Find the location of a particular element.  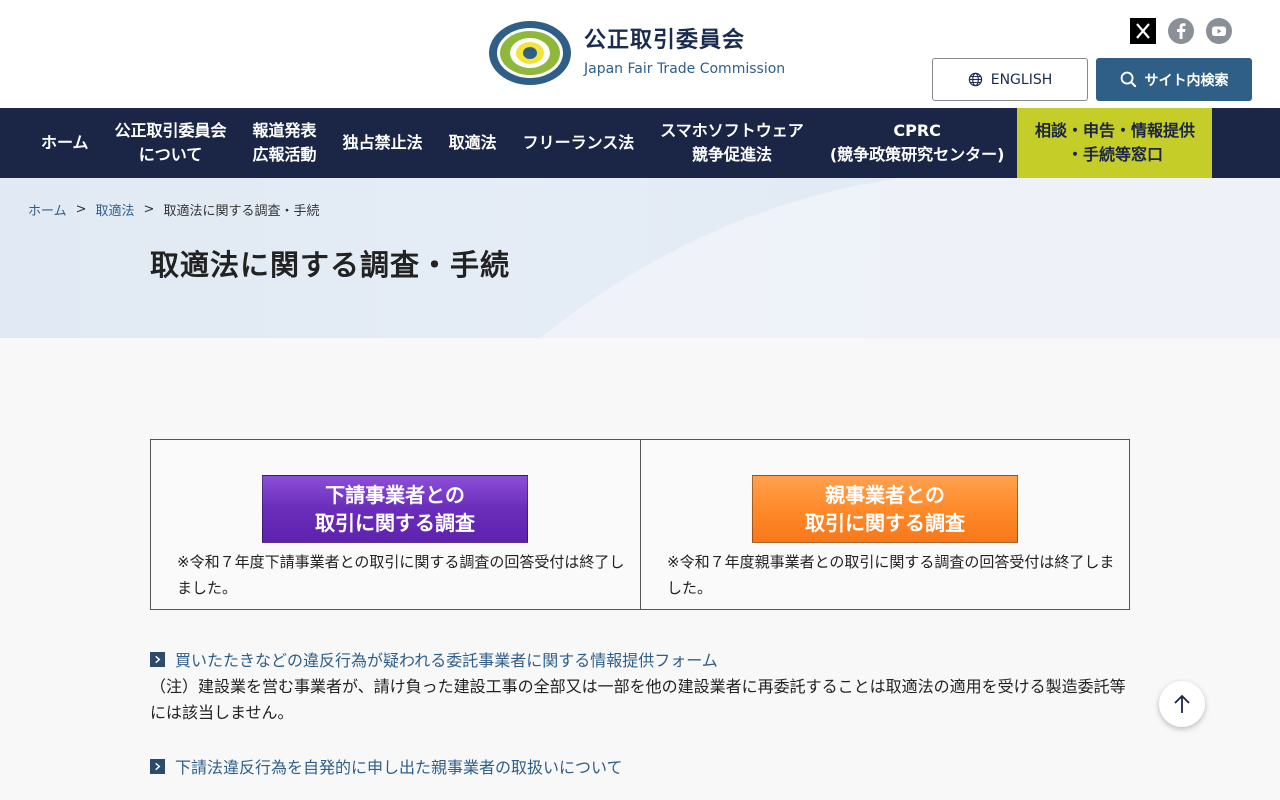

back-to-top-button is located at coordinates (1182, 704).